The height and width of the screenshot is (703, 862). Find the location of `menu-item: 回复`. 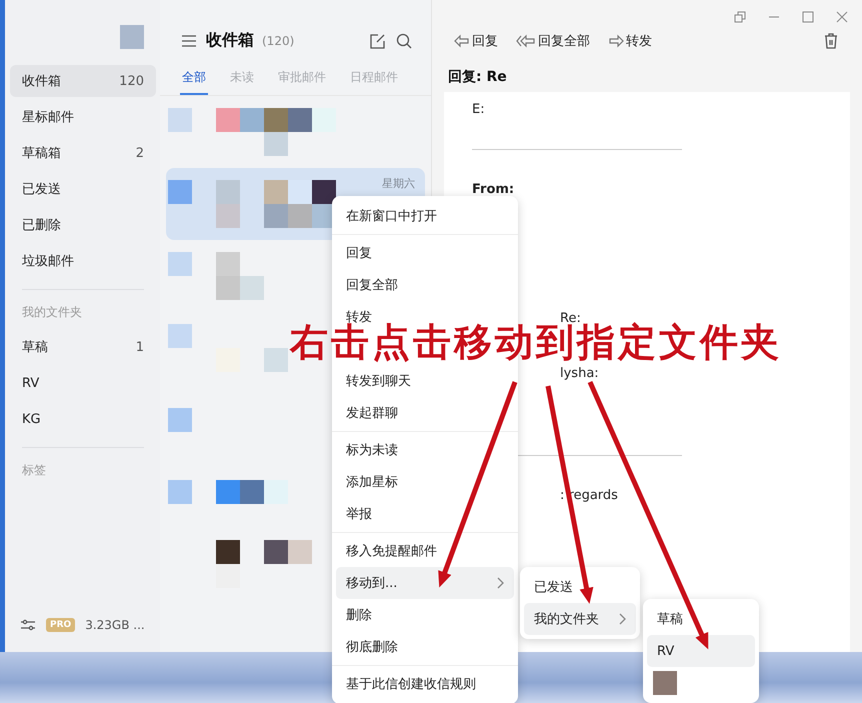

menu-item: 回复 is located at coordinates (425, 253).